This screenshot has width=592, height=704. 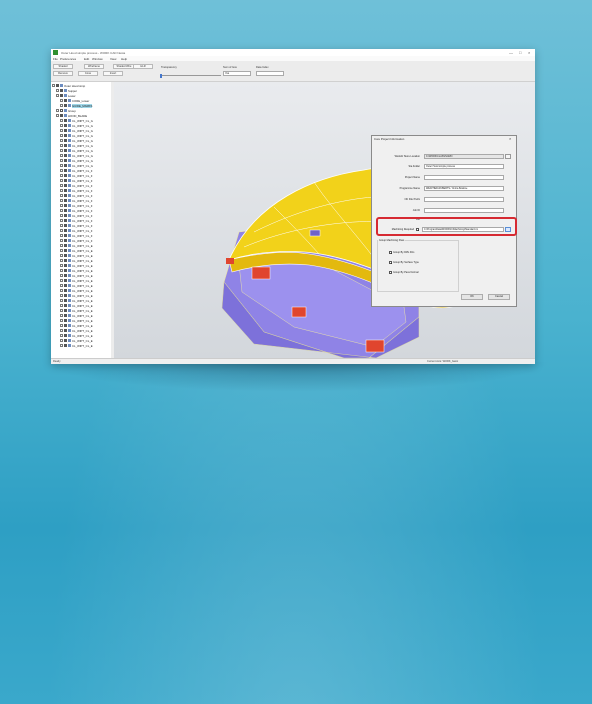 I want to click on dialog-close-button: ×, so click(x=510, y=138).